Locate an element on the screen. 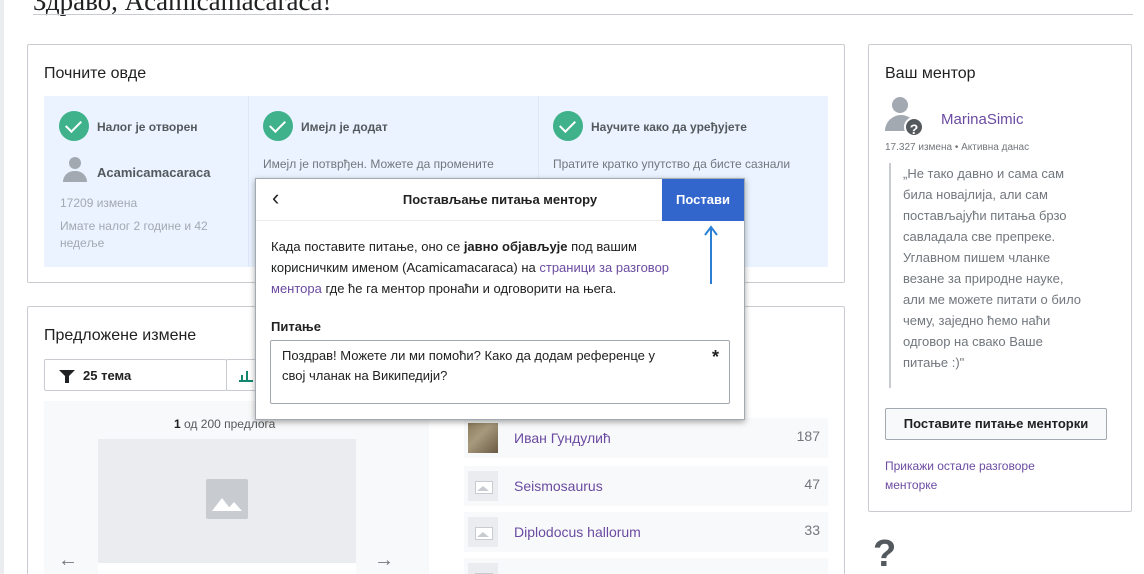 This screenshot has height=574, width=1144. article-count: 33 is located at coordinates (812, 530).